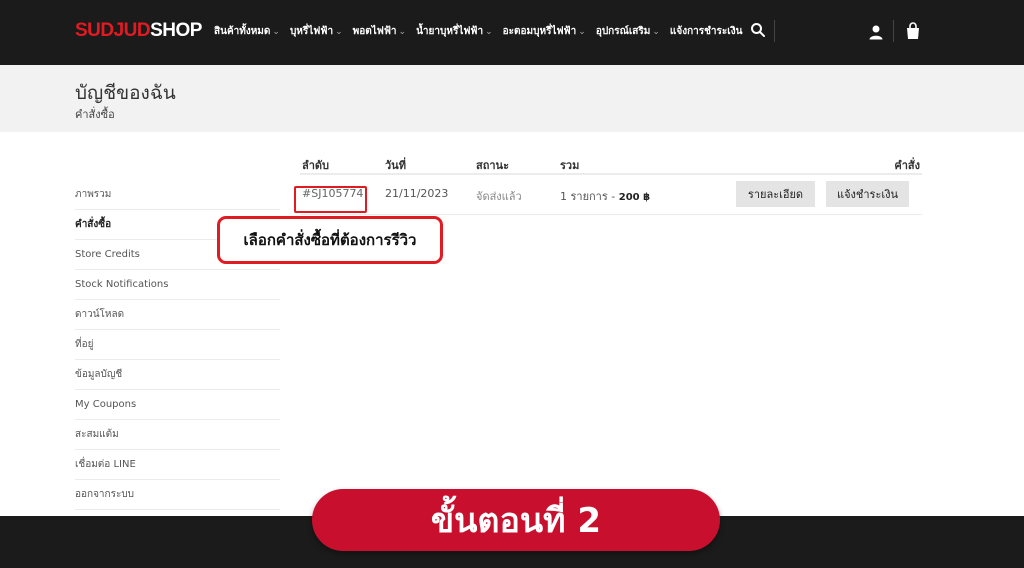 This screenshot has width=1024, height=568. Describe the element at coordinates (177, 465) in the screenshot. I see `sidebar-item-line-connect: เชื่อมต่อ LINE` at that location.